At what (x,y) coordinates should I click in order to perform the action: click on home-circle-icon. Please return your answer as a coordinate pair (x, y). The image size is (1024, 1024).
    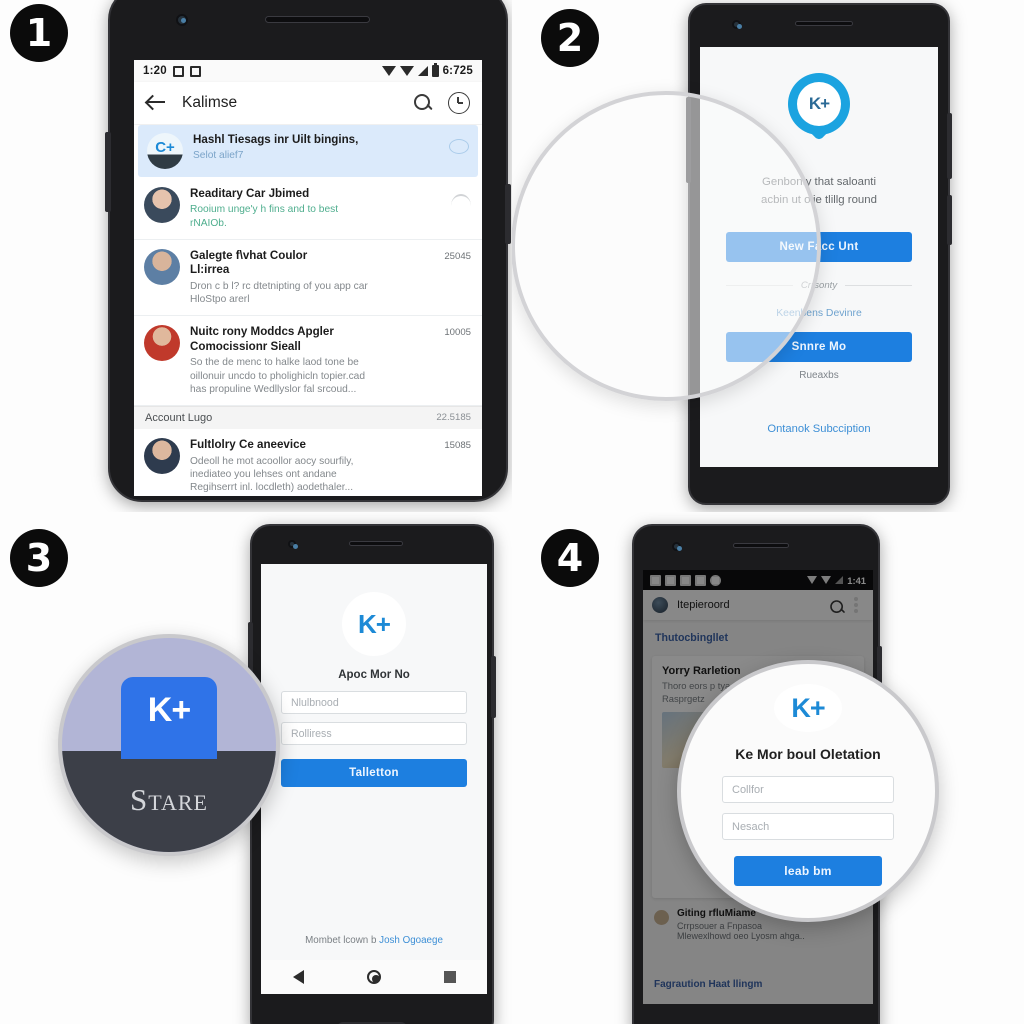
    Looking at the image, I should click on (373, 977).